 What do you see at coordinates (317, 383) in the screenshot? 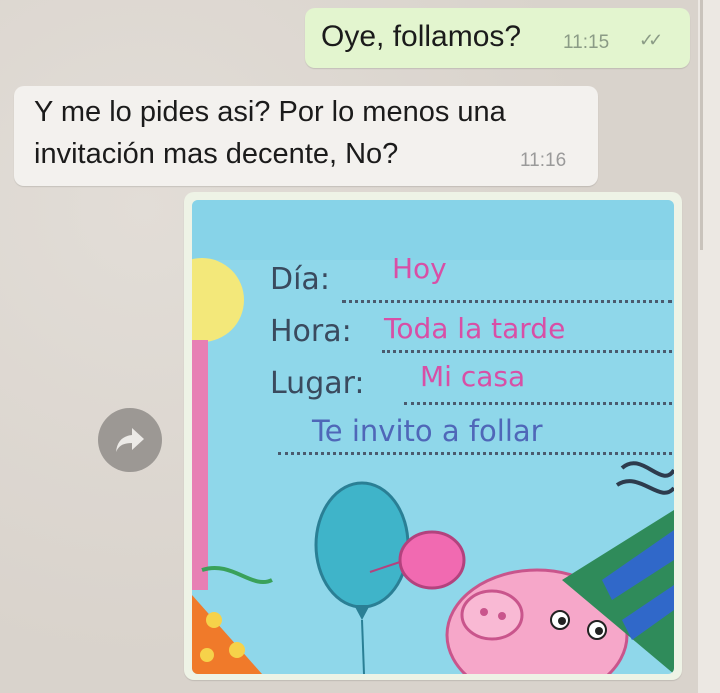
I see `lugar-label: Lugar:` at bounding box center [317, 383].